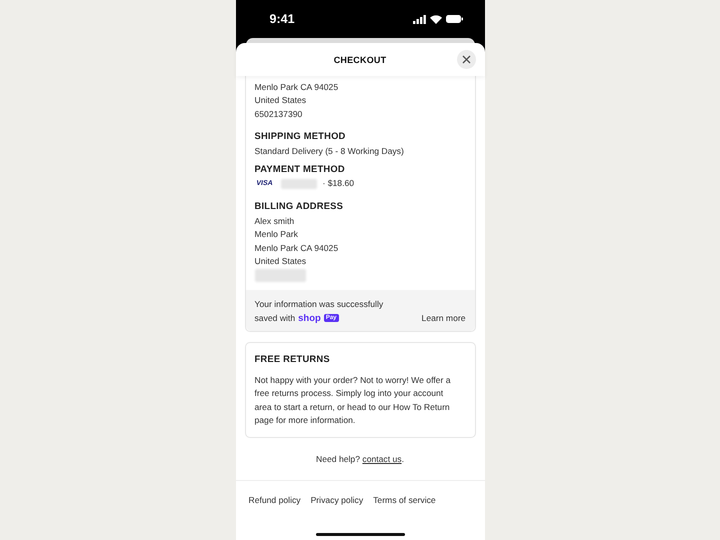  I want to click on notice-text: Your information was successfully, so click(319, 305).